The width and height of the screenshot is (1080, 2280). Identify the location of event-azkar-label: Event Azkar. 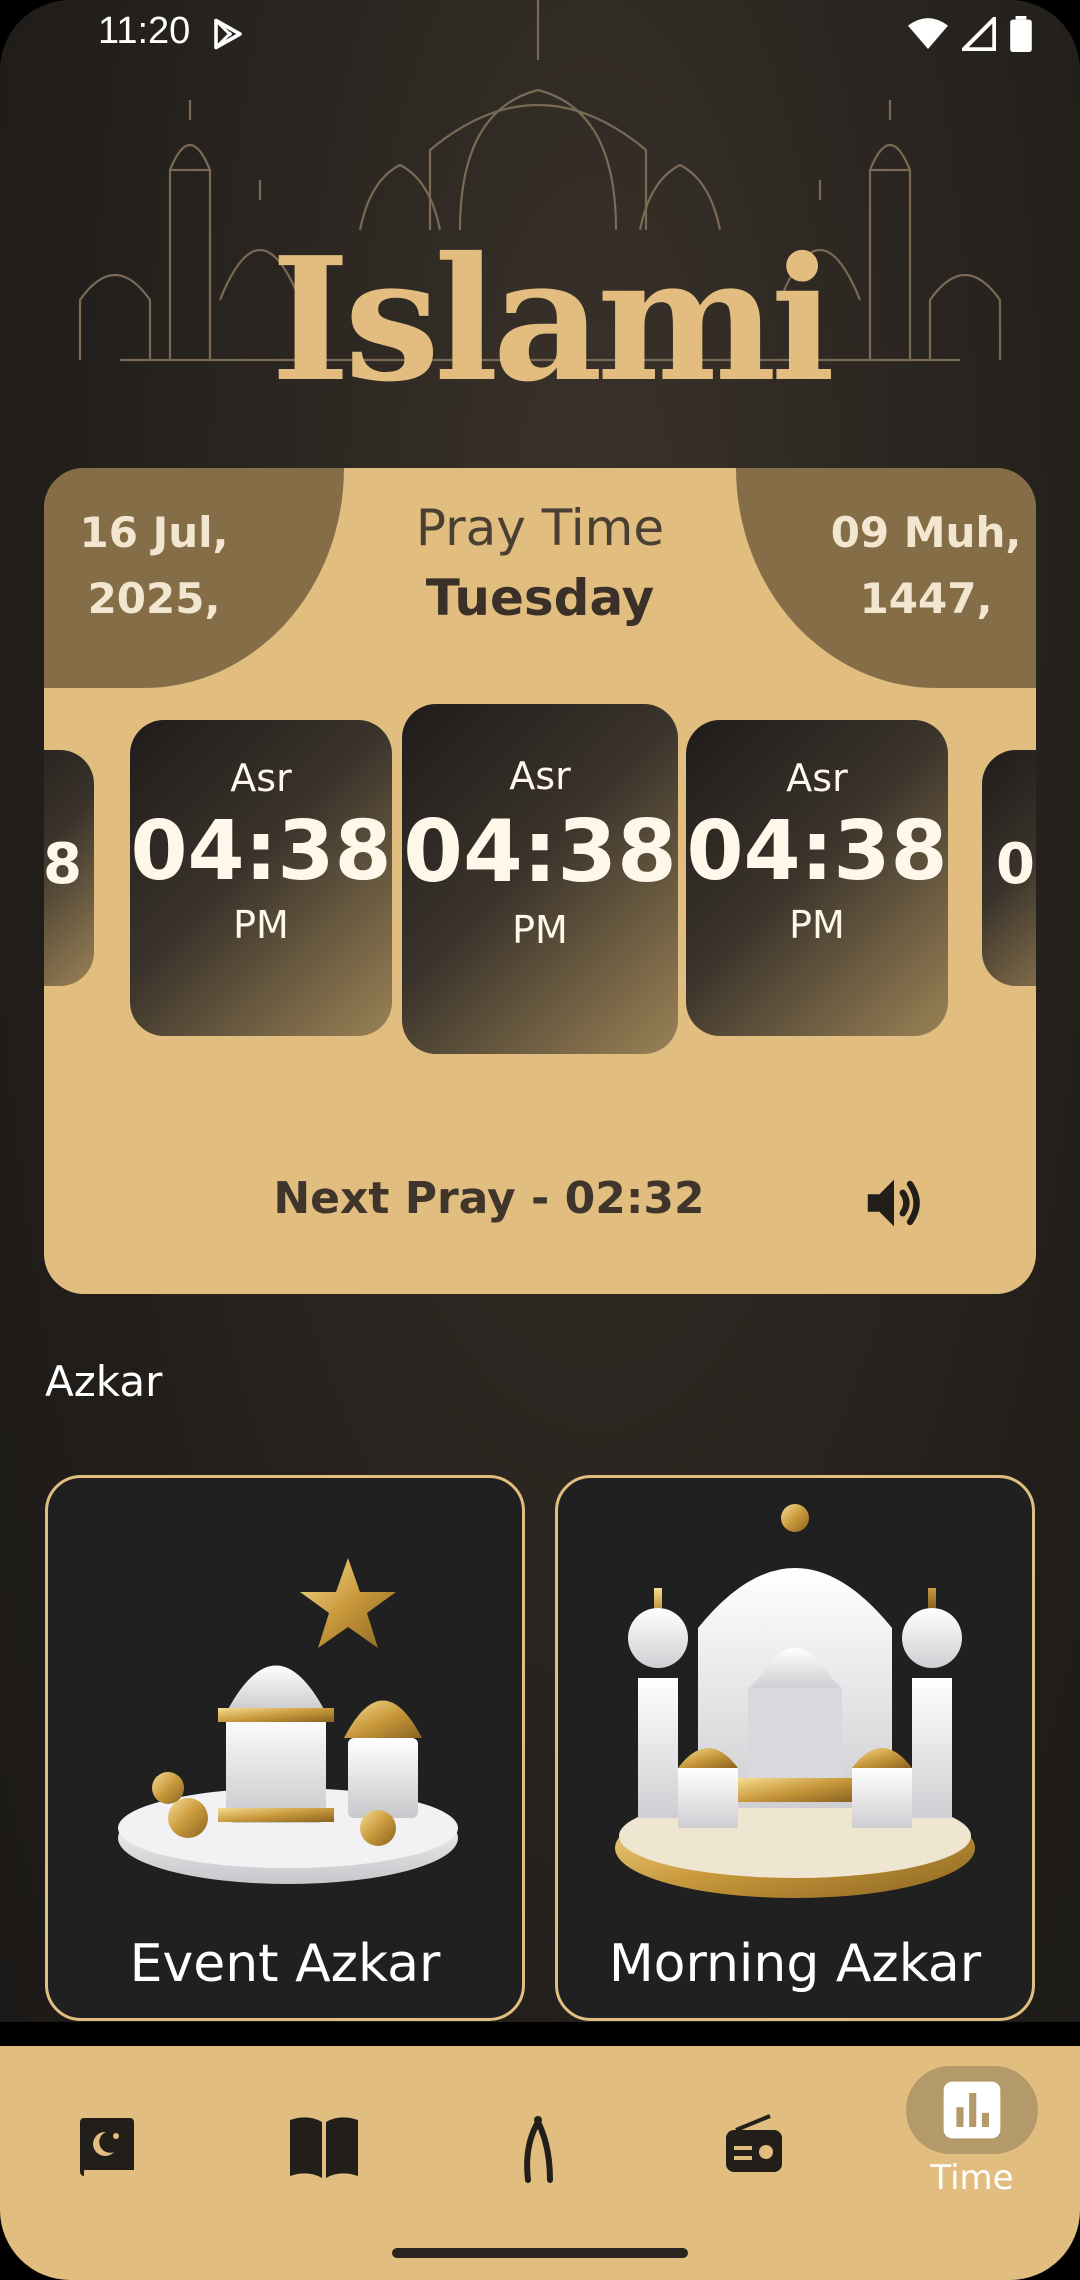
(285, 1964).